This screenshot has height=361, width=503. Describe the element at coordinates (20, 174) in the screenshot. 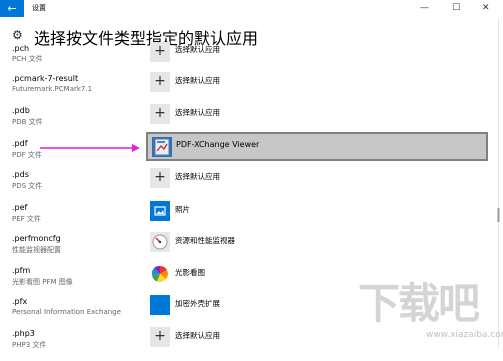

I see `file-extension: .pds` at that location.